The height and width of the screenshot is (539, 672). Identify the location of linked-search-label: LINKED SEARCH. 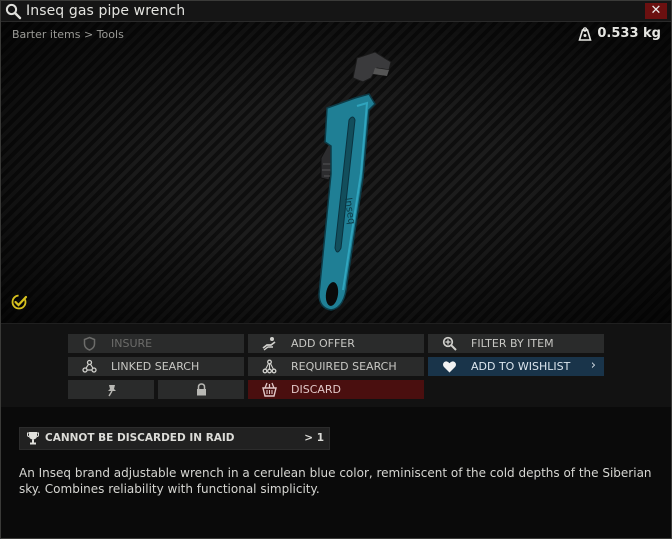
(155, 366).